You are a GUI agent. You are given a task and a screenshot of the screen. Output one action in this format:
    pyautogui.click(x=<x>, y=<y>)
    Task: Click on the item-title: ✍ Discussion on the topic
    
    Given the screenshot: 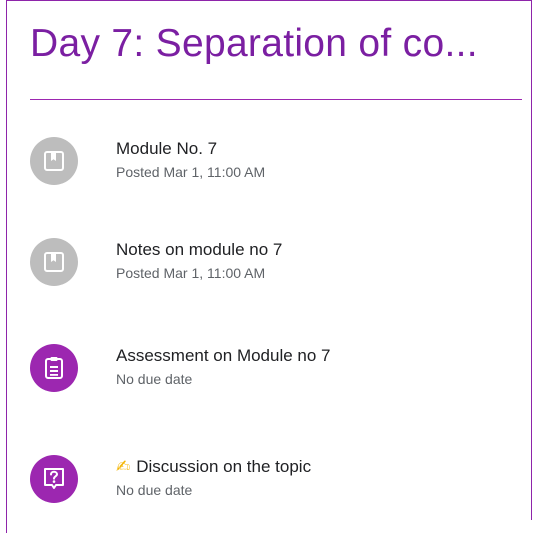 What is the action you would take?
    pyautogui.click(x=213, y=467)
    